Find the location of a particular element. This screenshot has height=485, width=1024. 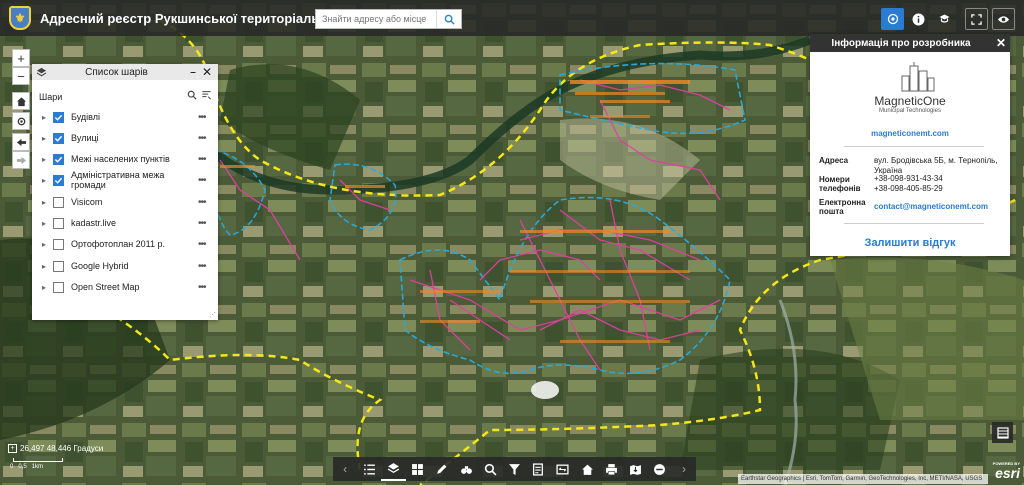

crosshair-icon: + is located at coordinates (12, 448).